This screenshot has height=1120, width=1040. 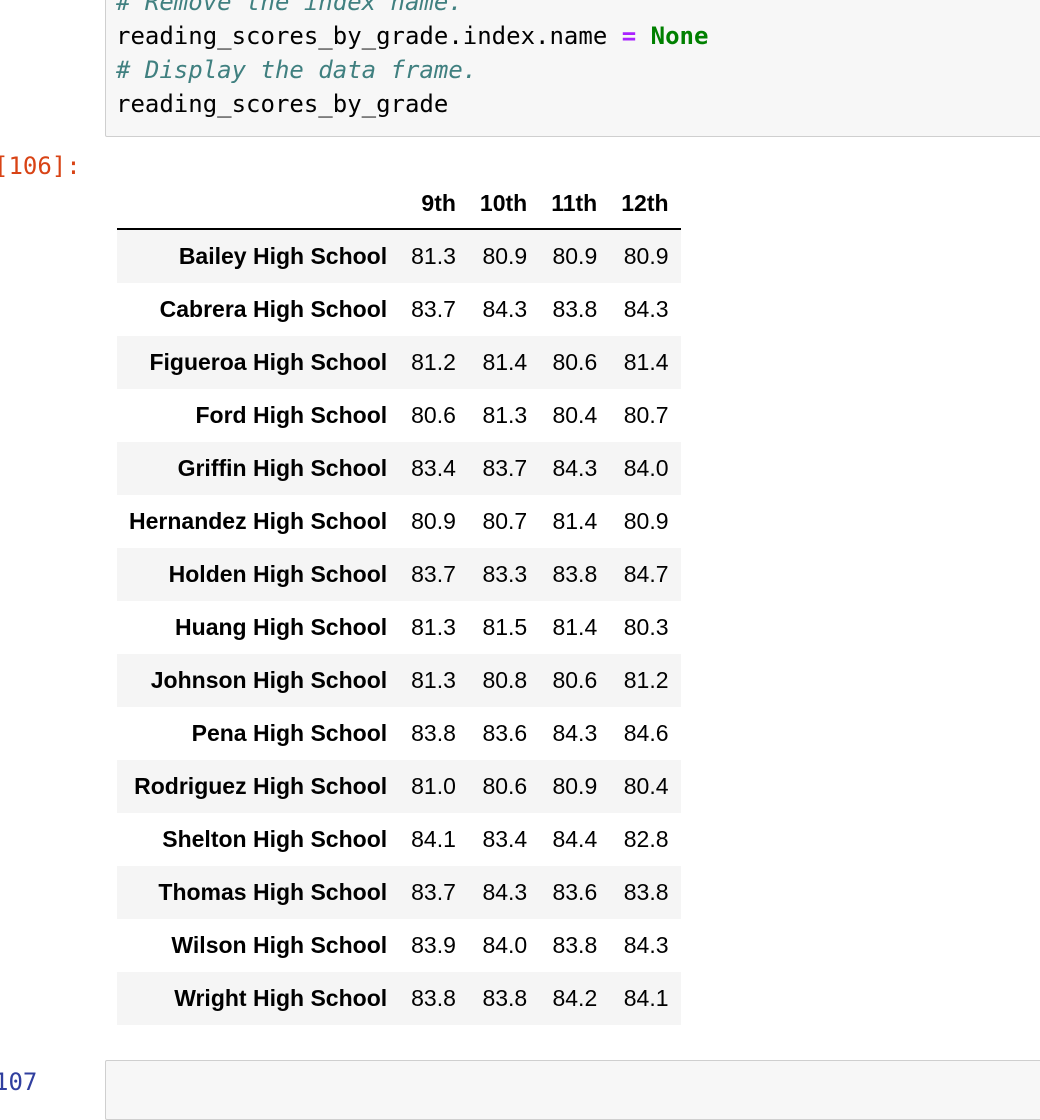 I want to click on table-cell: 83.9, so click(x=433, y=945).